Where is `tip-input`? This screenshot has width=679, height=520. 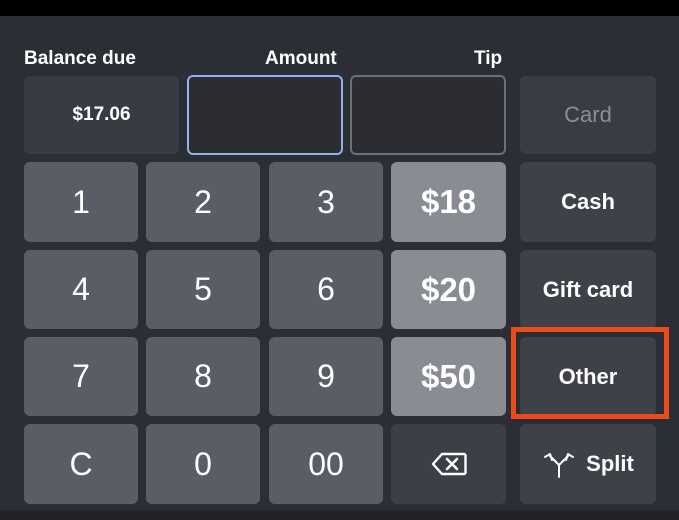
tip-input is located at coordinates (428, 115).